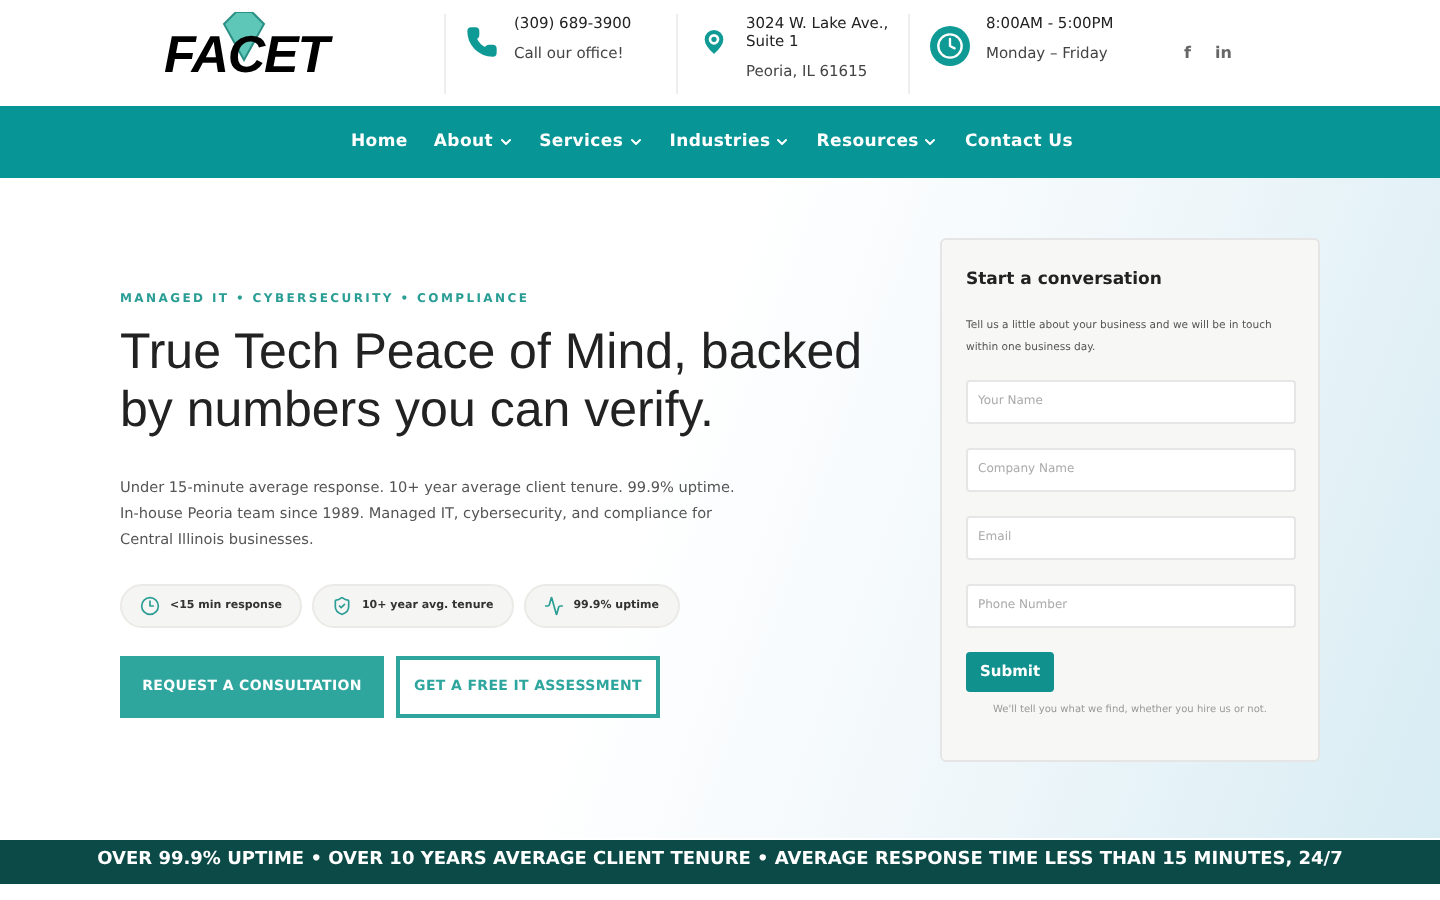  I want to click on banner-text: OVER 99.9% UPTIME • OVER 10 YEARS AVERAGE CLIENT TENURE • AVERAGE RESPONSE TIME LESS THAN 15 MINUTES, 24/7, so click(720, 861).